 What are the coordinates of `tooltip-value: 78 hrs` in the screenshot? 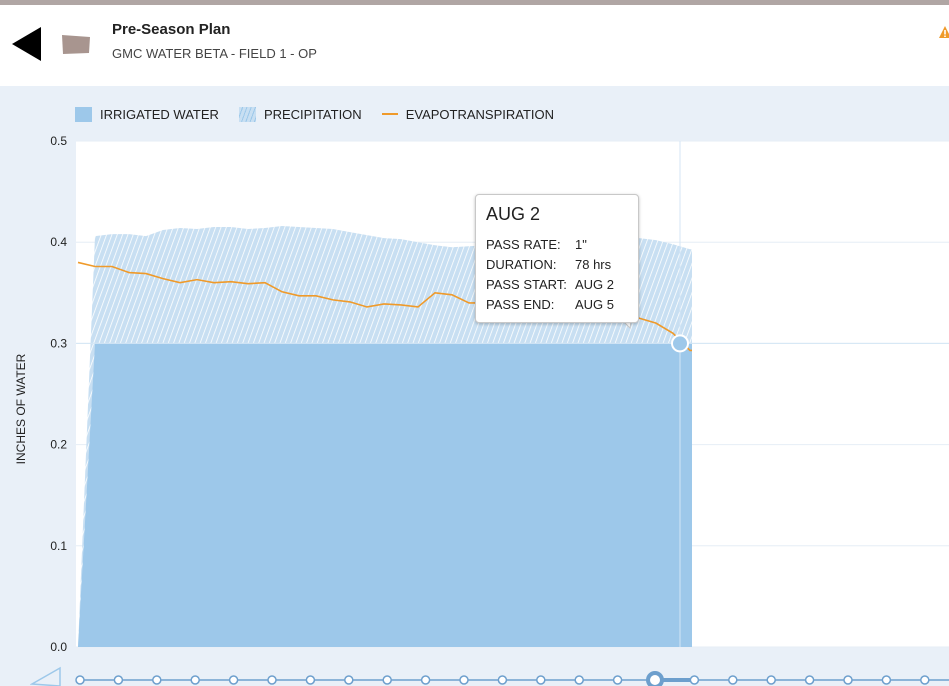 It's located at (593, 264).